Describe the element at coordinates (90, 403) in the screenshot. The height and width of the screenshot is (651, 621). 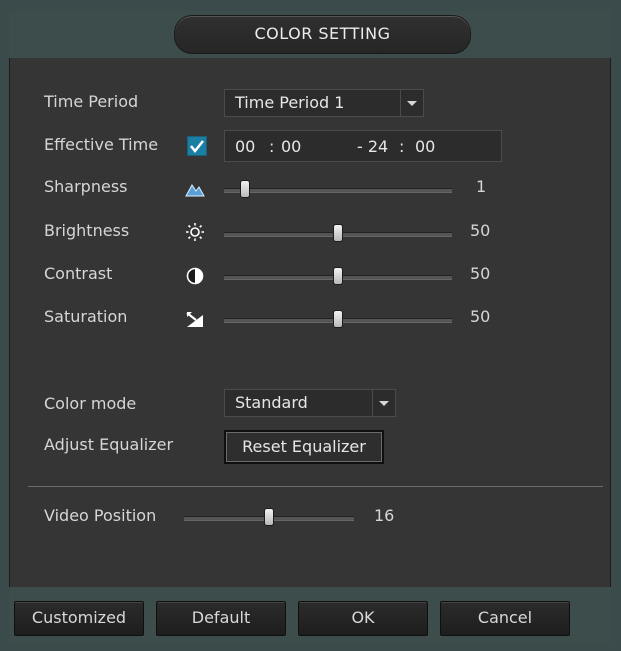
I see `color-mode-label: Color mode` at that location.